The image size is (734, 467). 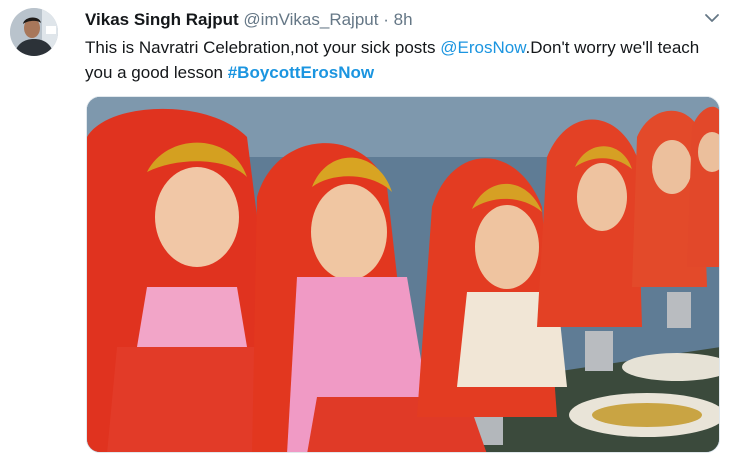 What do you see at coordinates (403, 19) in the screenshot?
I see `timestamp: 8h` at bounding box center [403, 19].